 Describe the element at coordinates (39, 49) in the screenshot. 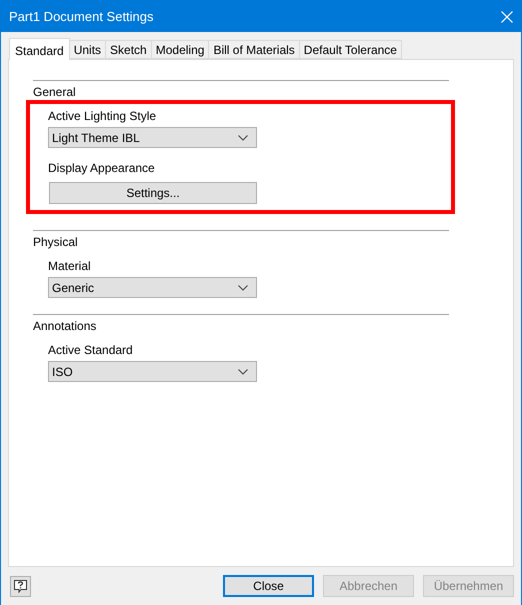

I see `tab: Standard` at that location.